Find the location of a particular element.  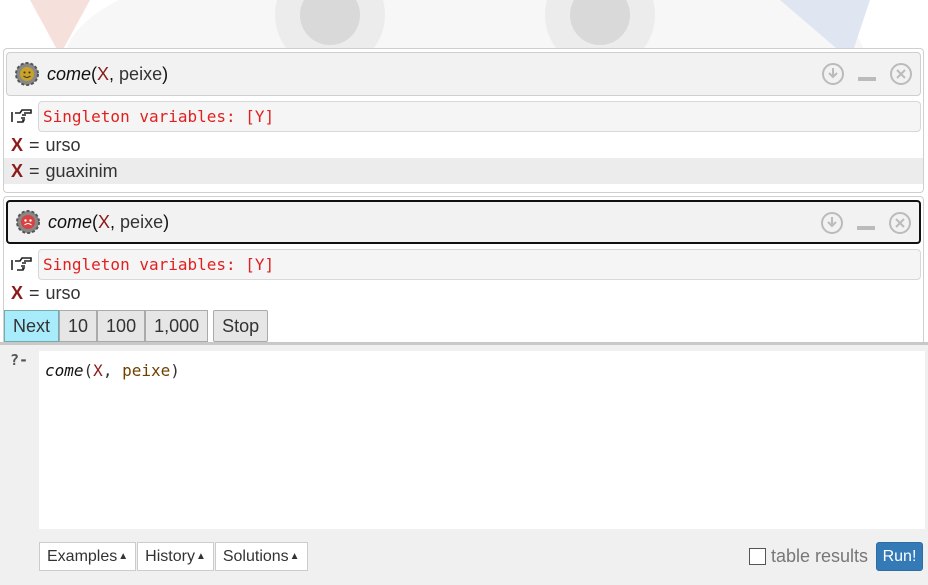

editor-atom: peixe is located at coordinates (146, 370).